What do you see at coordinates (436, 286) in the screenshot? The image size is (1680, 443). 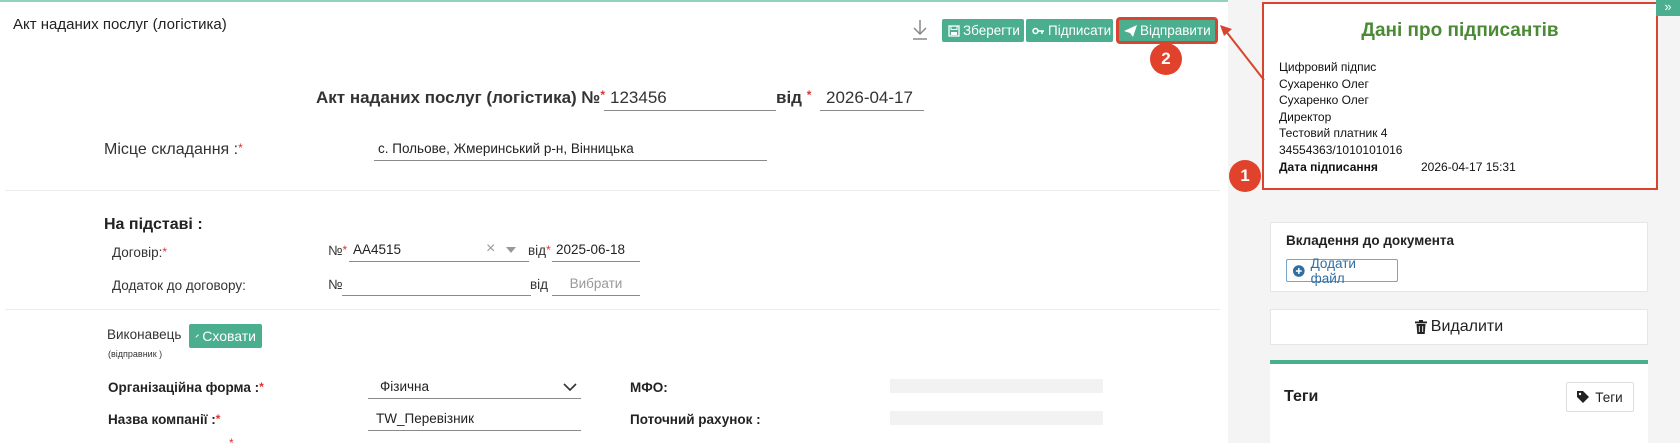 I see `addendum-number-input` at bounding box center [436, 286].